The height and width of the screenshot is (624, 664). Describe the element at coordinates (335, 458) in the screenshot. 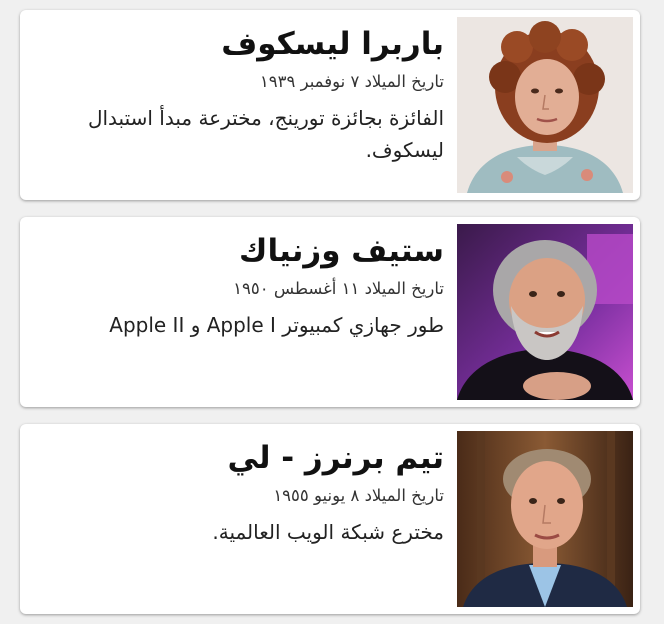

I see `person-name: تيم برنرز - لي` at that location.